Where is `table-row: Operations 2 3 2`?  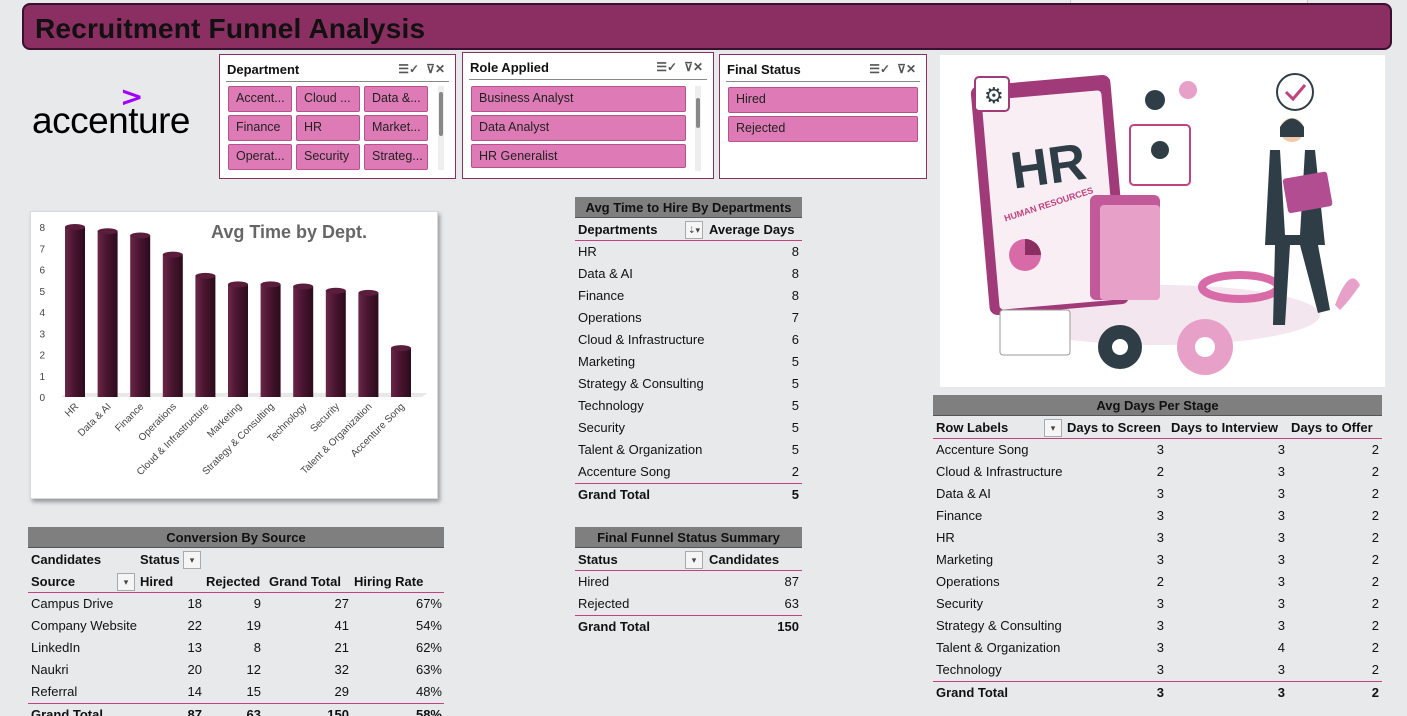 table-row: Operations 2 3 2 is located at coordinates (1157, 582).